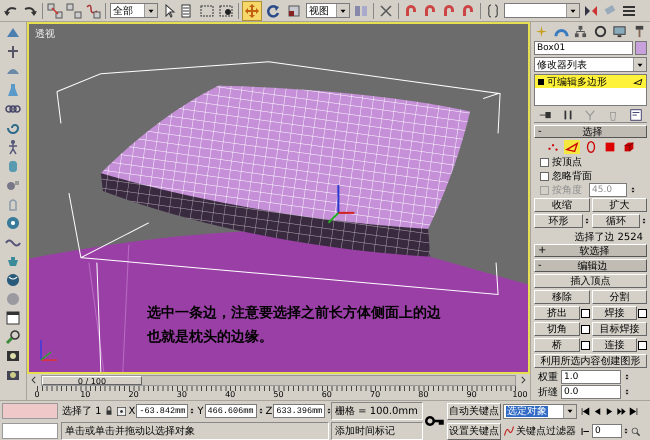  What do you see at coordinates (269, 411) in the screenshot?
I see `axis-label: Z` at bounding box center [269, 411].